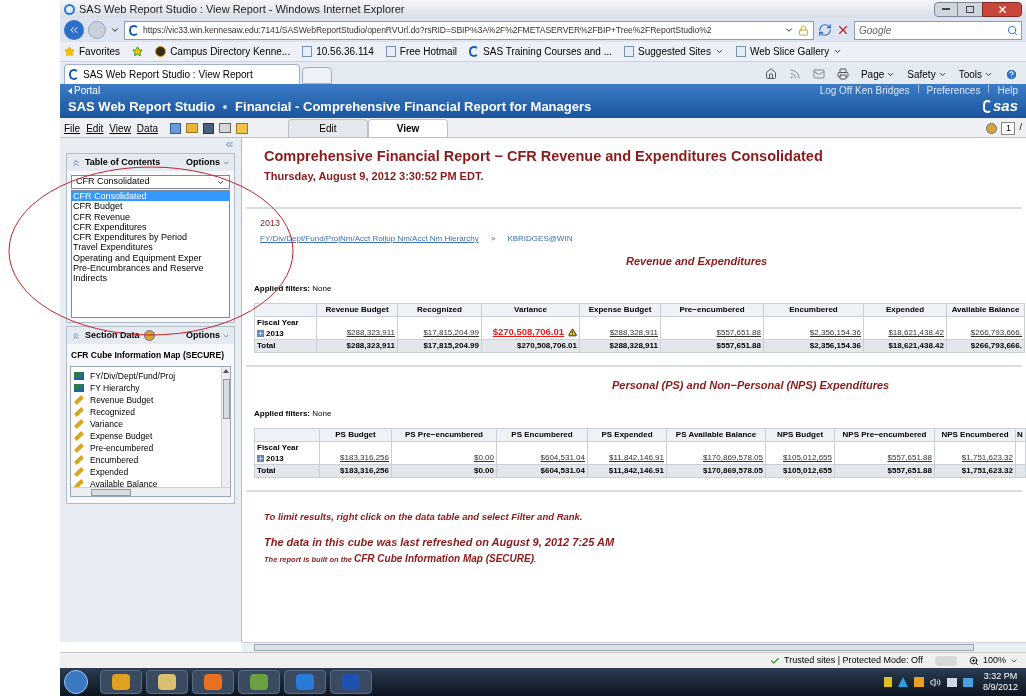 Image resolution: width=1026 pixels, height=696 pixels. What do you see at coordinates (138, 51) in the screenshot?
I see `add-favorite-icon` at bounding box center [138, 51].